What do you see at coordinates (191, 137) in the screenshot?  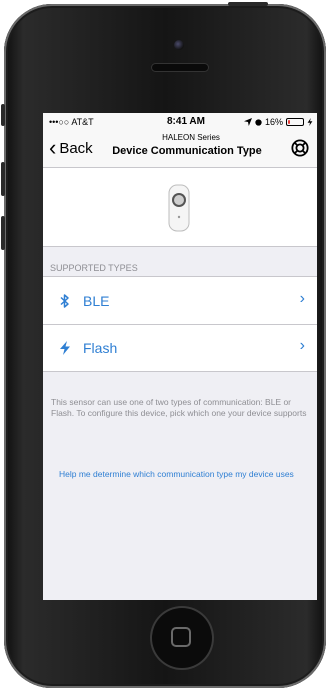 I see `nav-subtitle: HALEON Series` at bounding box center [191, 137].